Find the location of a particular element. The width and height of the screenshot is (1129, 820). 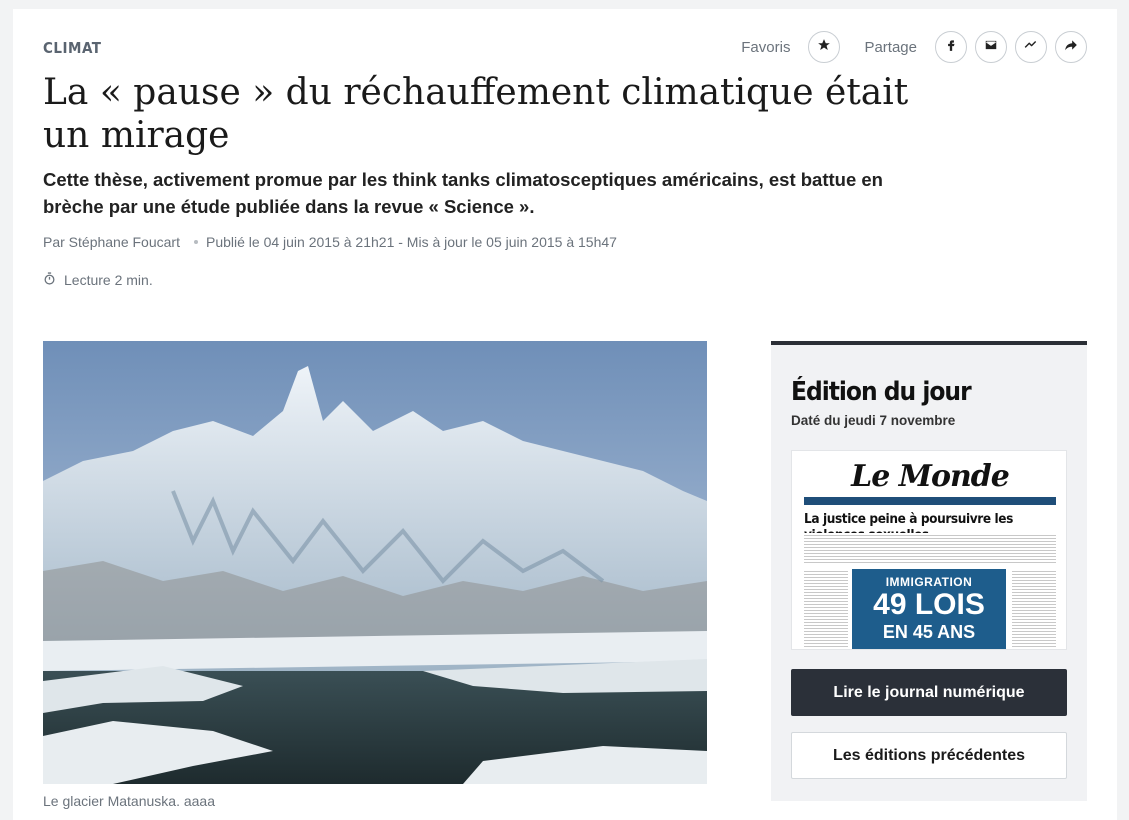

edition-title: Édition du jour is located at coordinates (881, 392).